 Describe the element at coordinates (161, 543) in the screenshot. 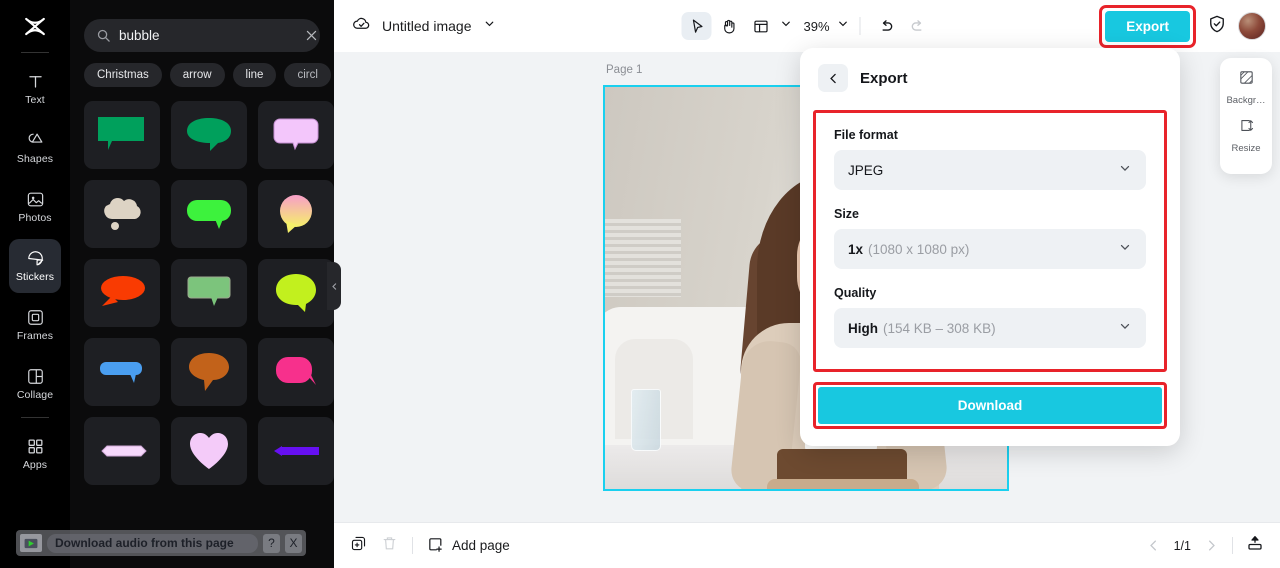

I see `extension-overlay: Download audio from this page ? X` at that location.